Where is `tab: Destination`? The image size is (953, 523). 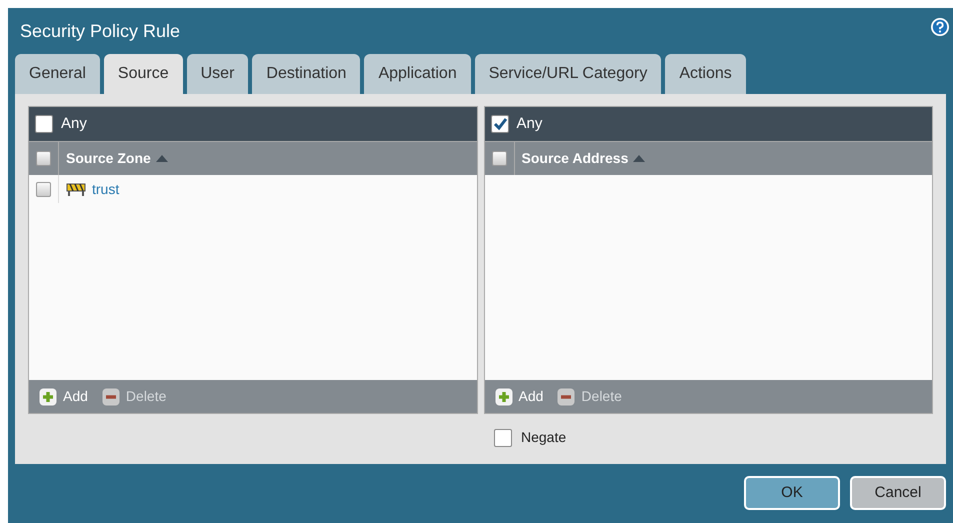 tab: Destination is located at coordinates (306, 74).